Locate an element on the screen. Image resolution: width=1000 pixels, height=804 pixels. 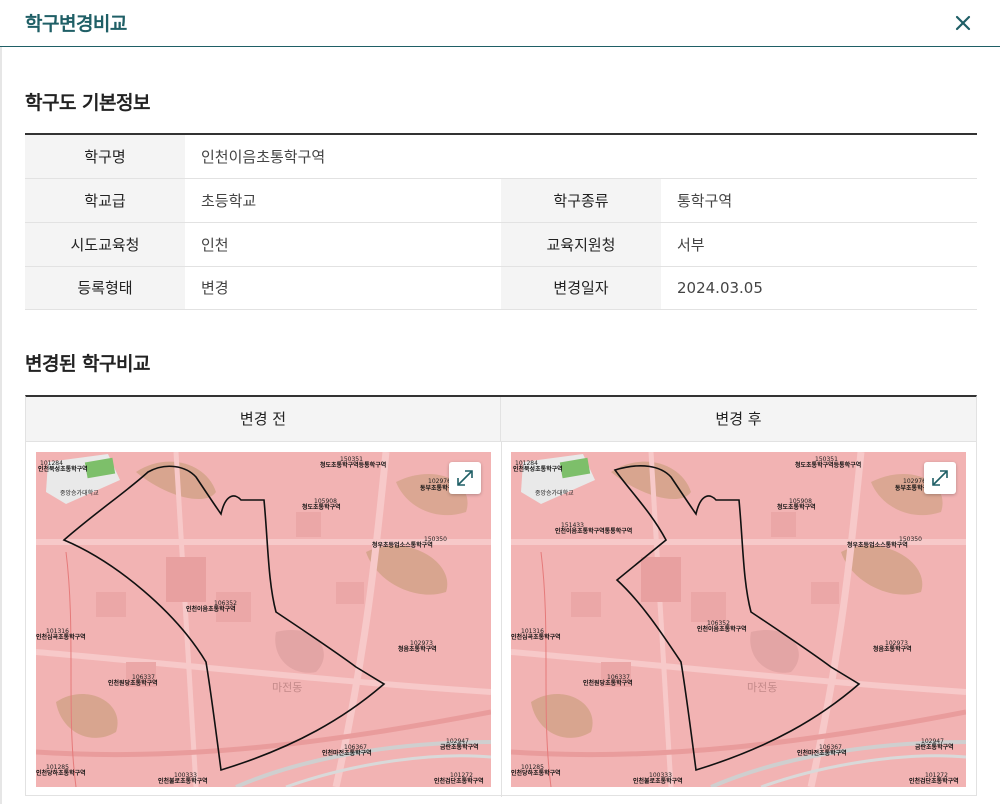
left-scroll-edge is located at coordinates (1, 425).